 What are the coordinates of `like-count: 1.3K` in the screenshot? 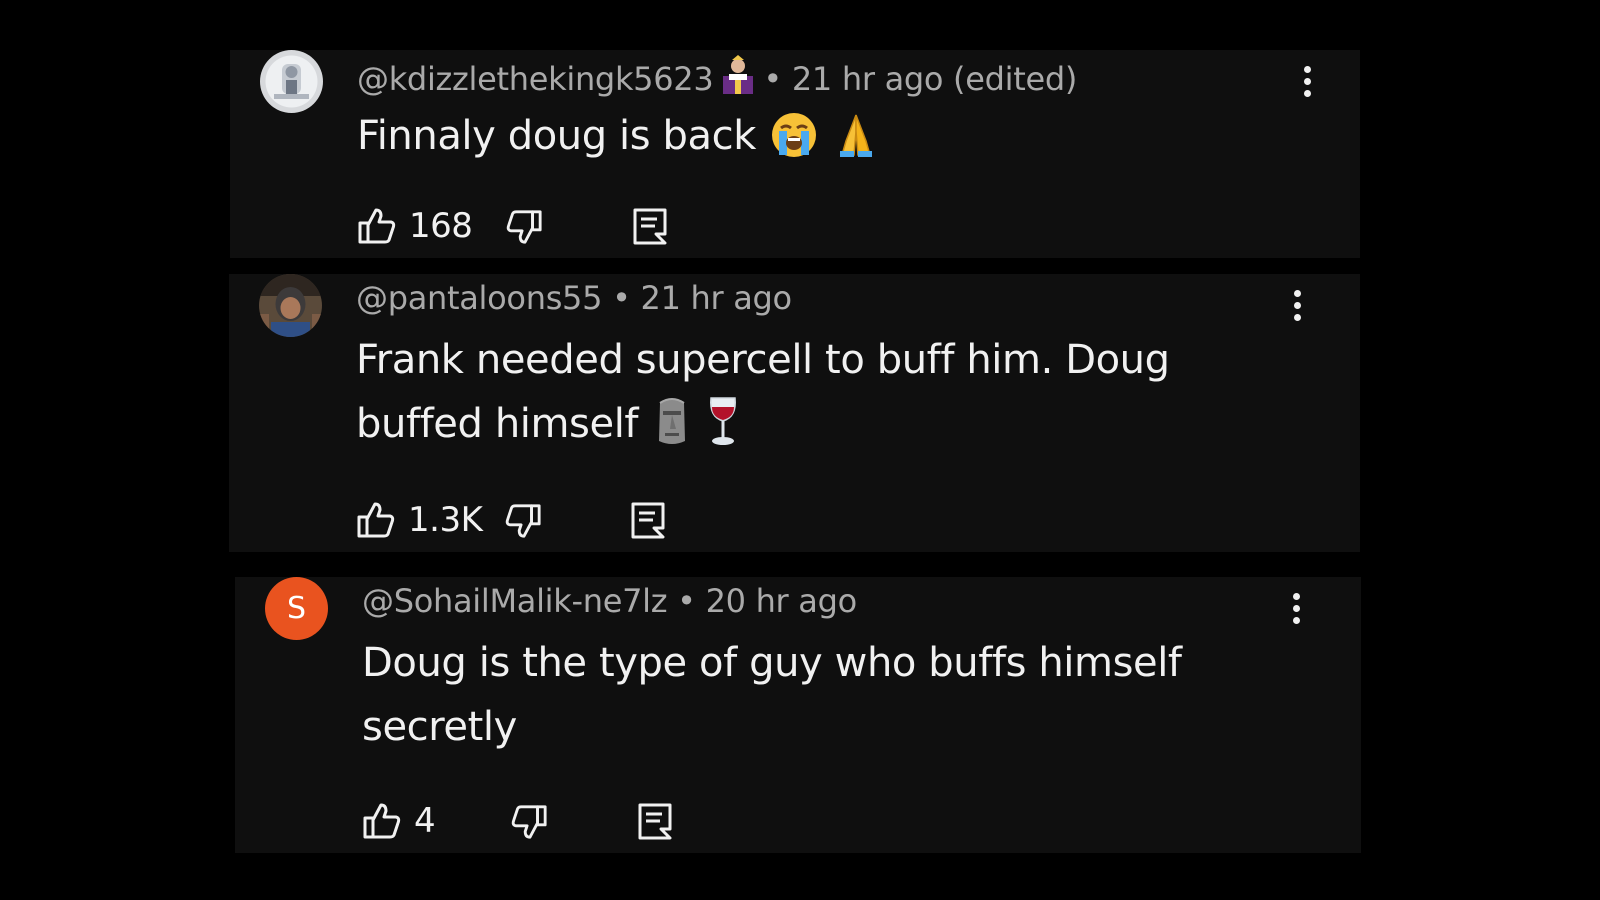 It's located at (445, 520).